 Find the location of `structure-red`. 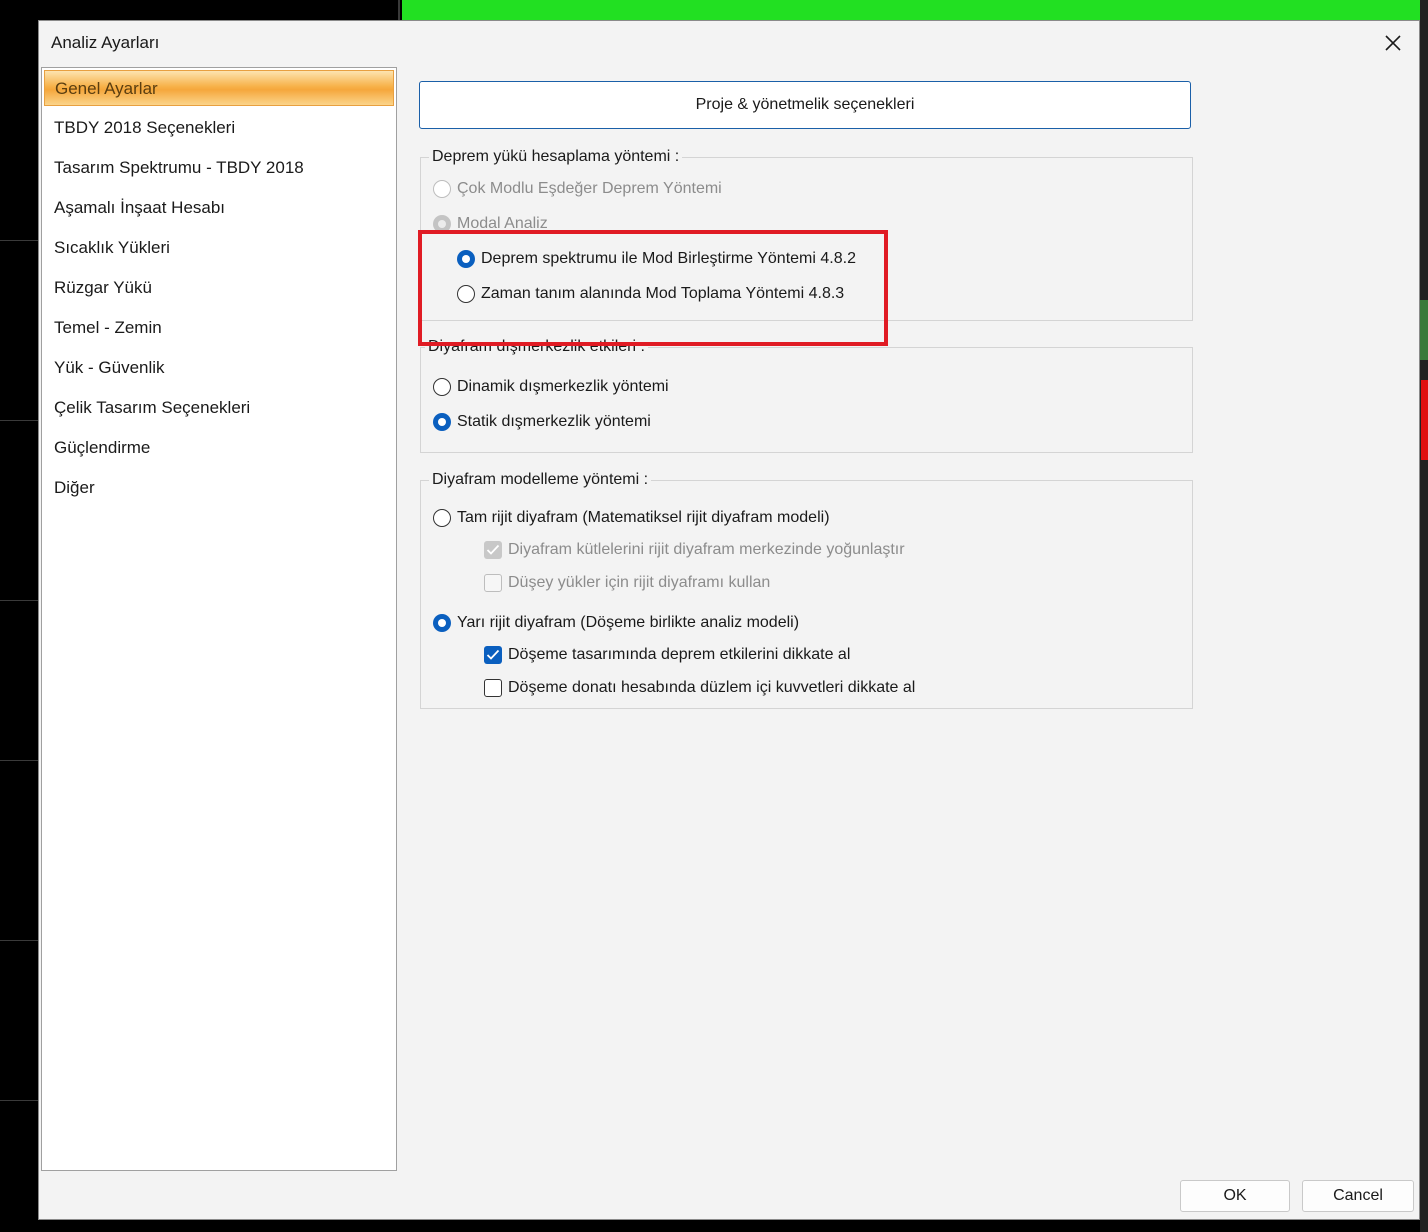

structure-red is located at coordinates (1424, 420).